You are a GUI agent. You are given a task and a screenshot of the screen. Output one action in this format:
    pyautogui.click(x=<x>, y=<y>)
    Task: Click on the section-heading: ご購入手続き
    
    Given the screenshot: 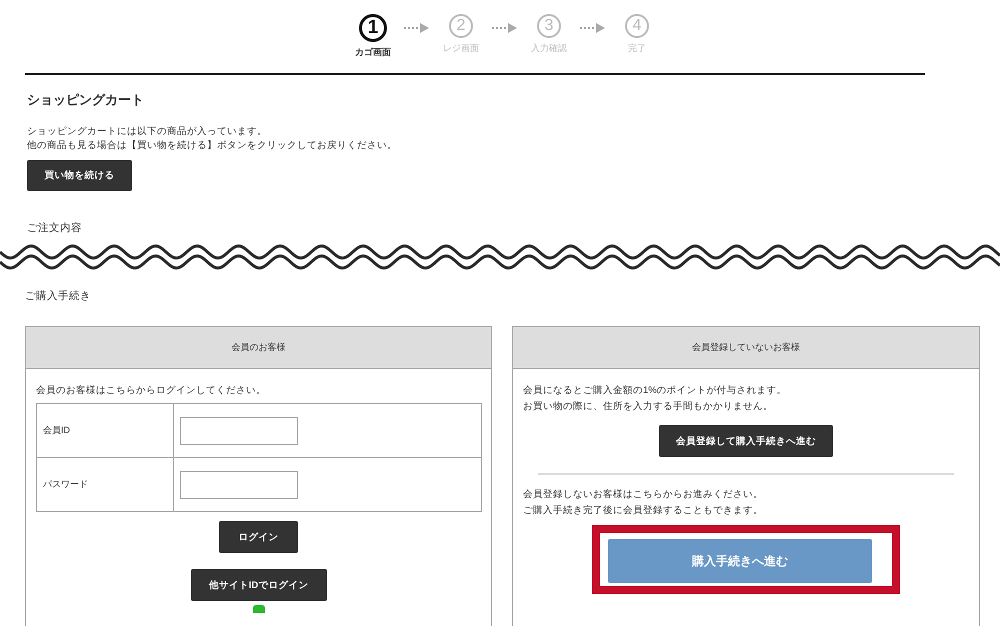 What is the action you would take?
    pyautogui.click(x=58, y=296)
    